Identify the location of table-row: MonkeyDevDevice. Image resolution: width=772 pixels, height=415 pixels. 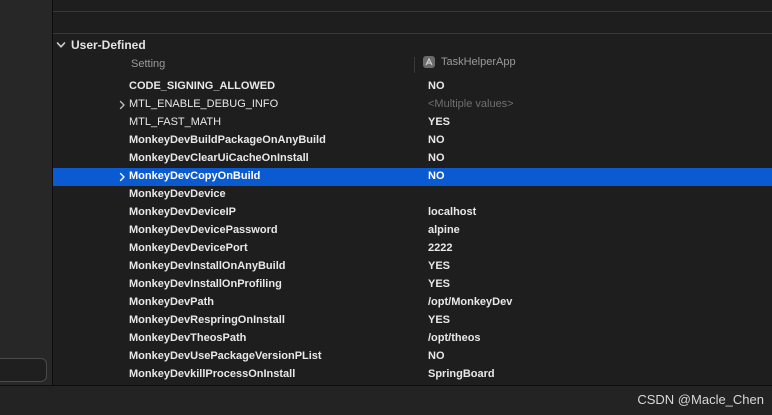
(412, 195).